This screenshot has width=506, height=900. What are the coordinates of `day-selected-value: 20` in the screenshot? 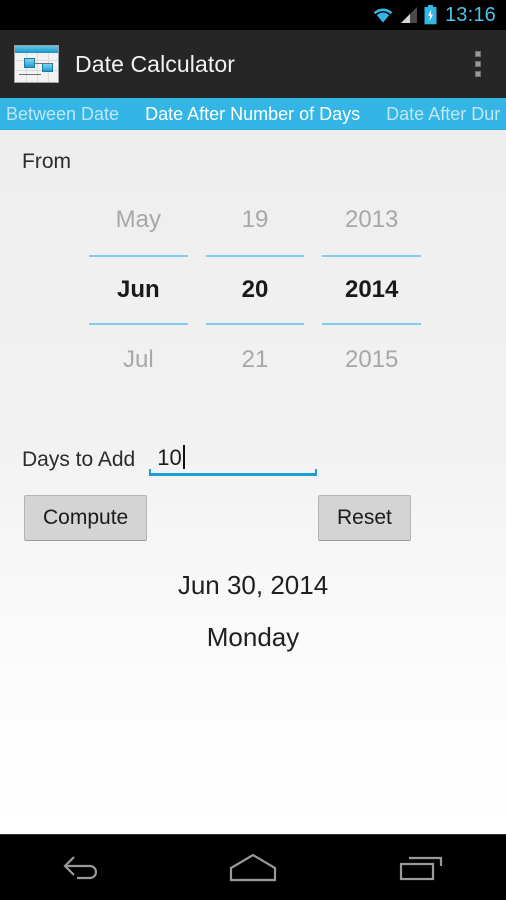 It's located at (255, 290).